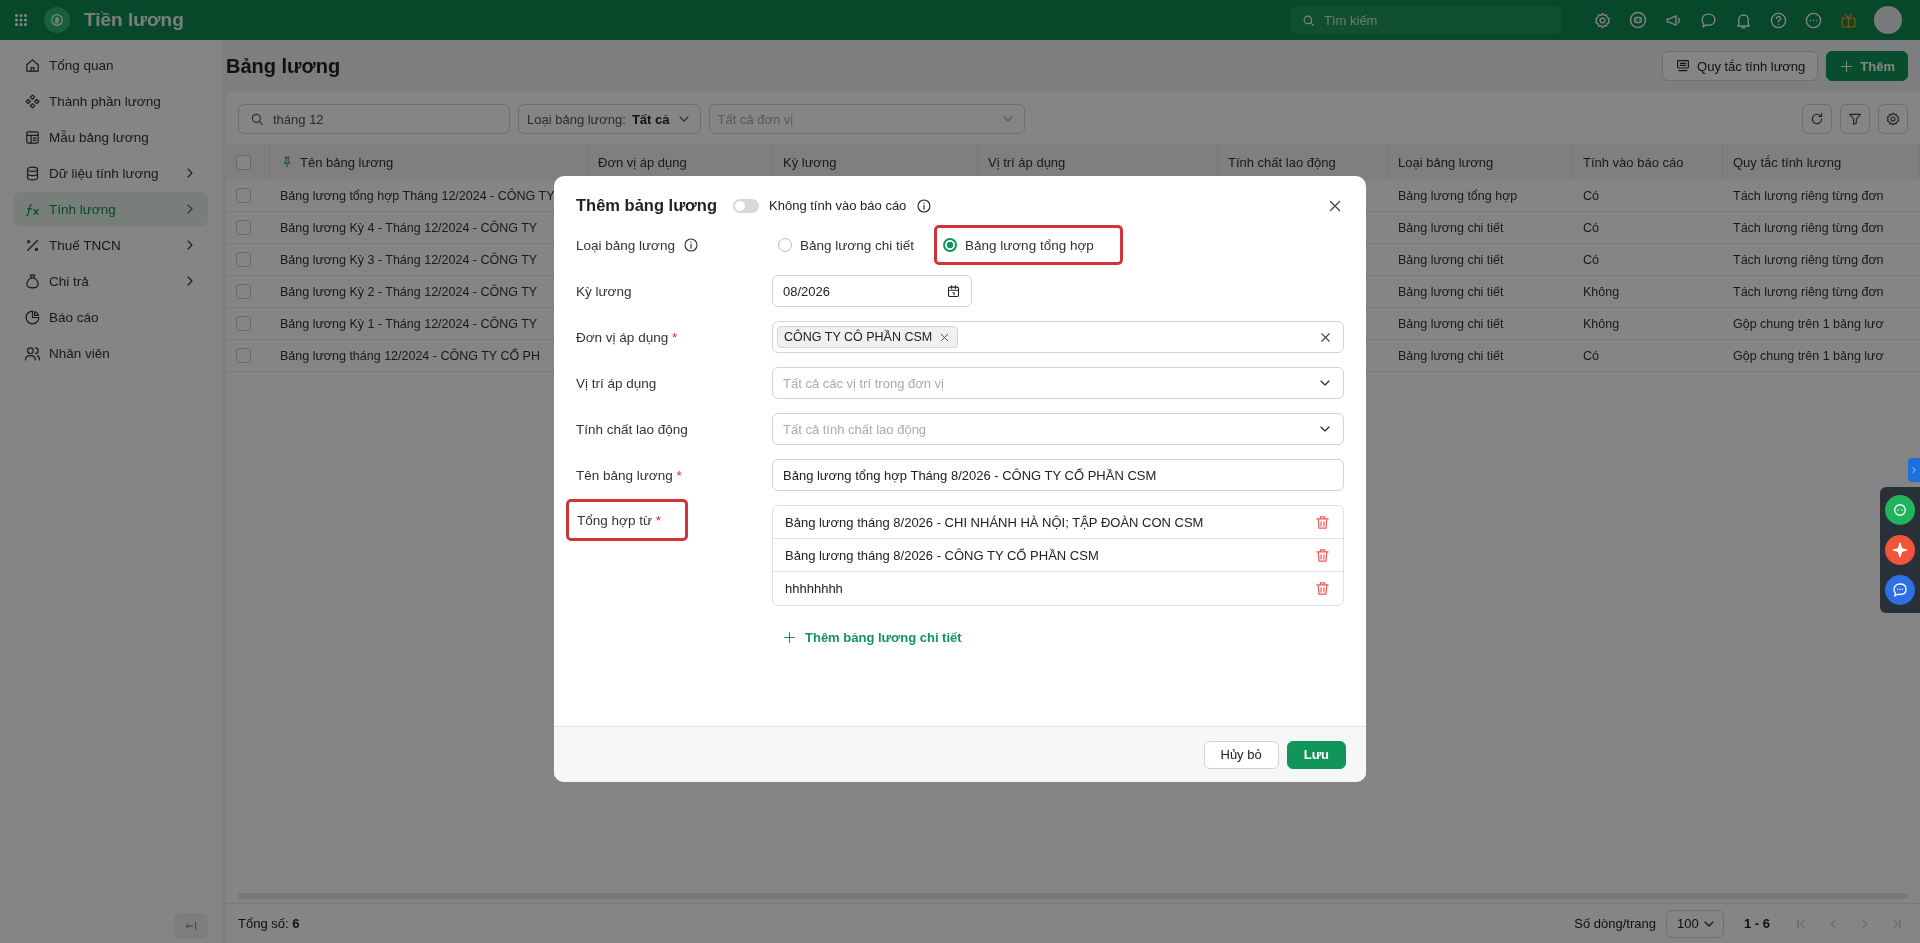 The image size is (1920, 943). I want to click on field-label: Kỳ lương, so click(604, 291).